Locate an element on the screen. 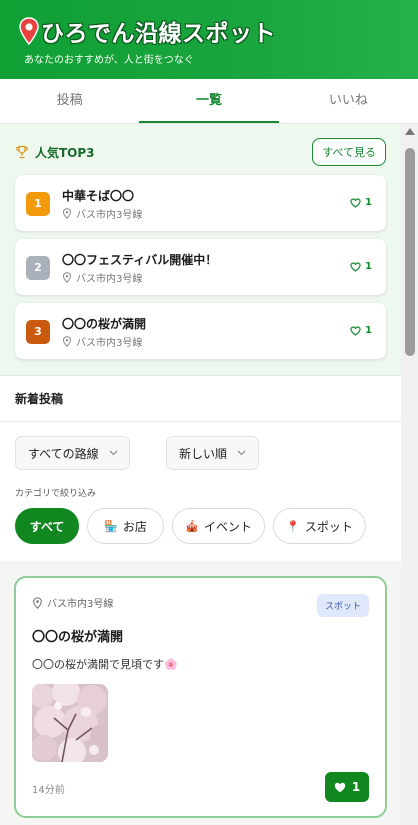 The width and height of the screenshot is (418, 825). scroll-up-arrow-icon is located at coordinates (410, 131).